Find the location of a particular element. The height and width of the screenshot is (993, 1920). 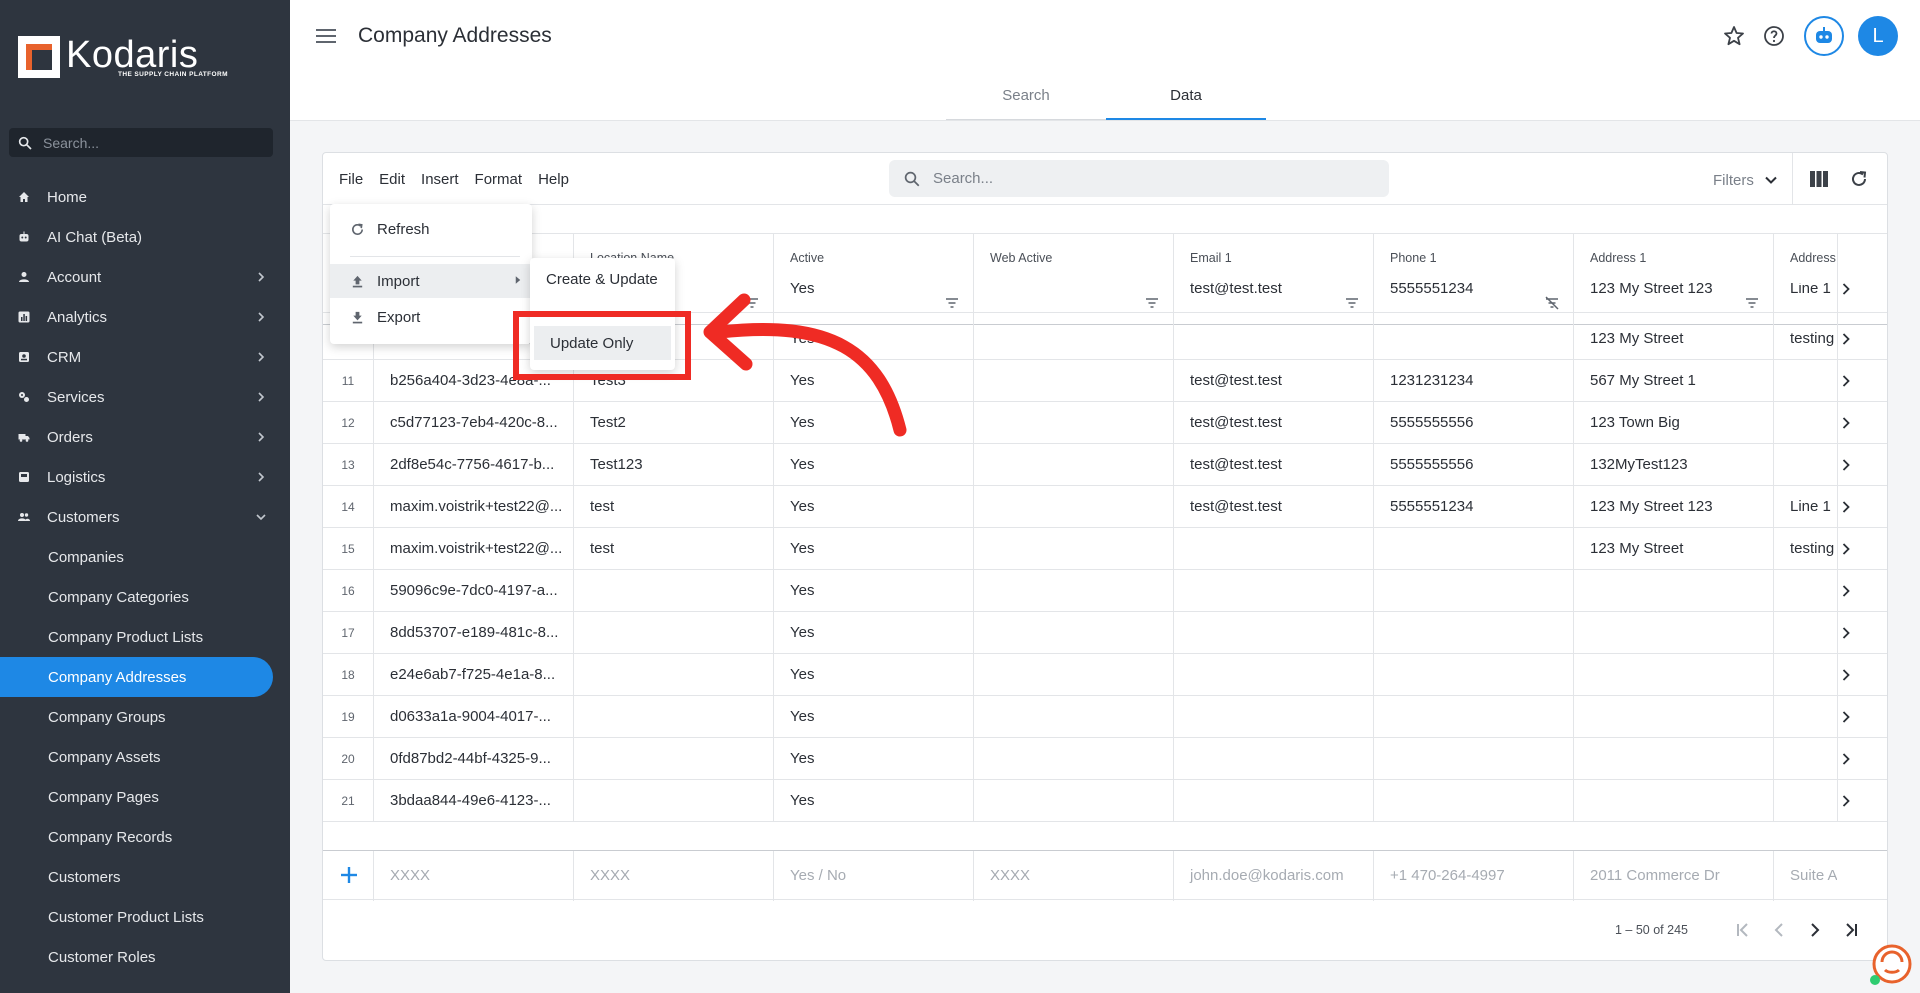

hamburger-menu-icon is located at coordinates (326, 36).